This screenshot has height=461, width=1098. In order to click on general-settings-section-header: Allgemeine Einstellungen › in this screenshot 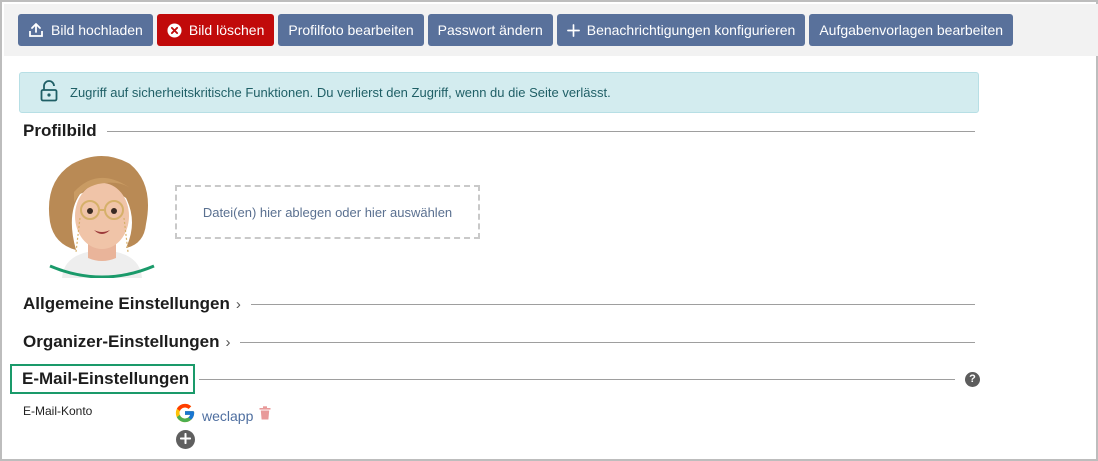, I will do `click(499, 304)`.